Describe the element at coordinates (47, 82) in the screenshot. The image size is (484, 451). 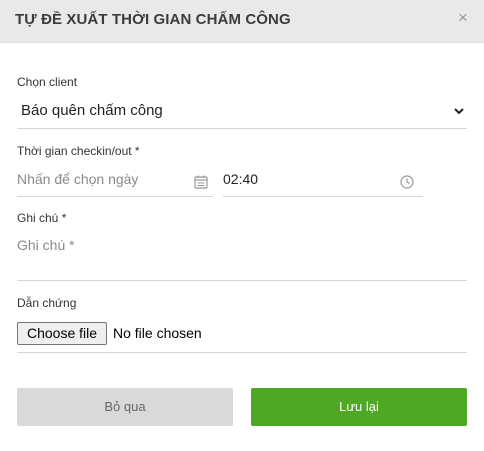
I see `client-label: Chọn client` at that location.